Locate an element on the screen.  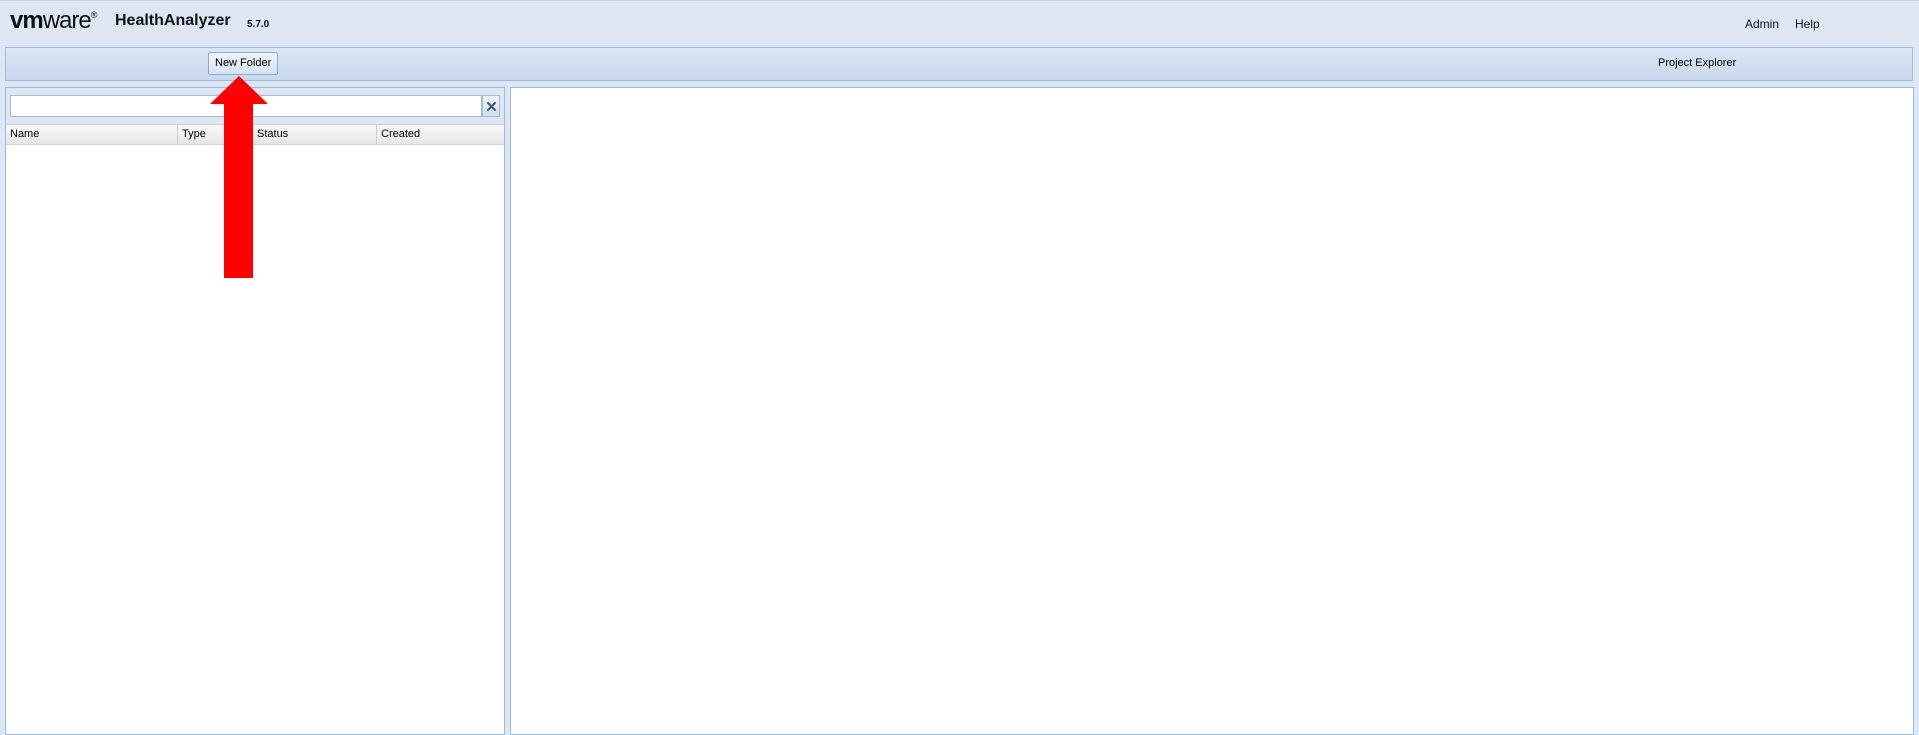
logo-vm: vm is located at coordinates (27, 20).